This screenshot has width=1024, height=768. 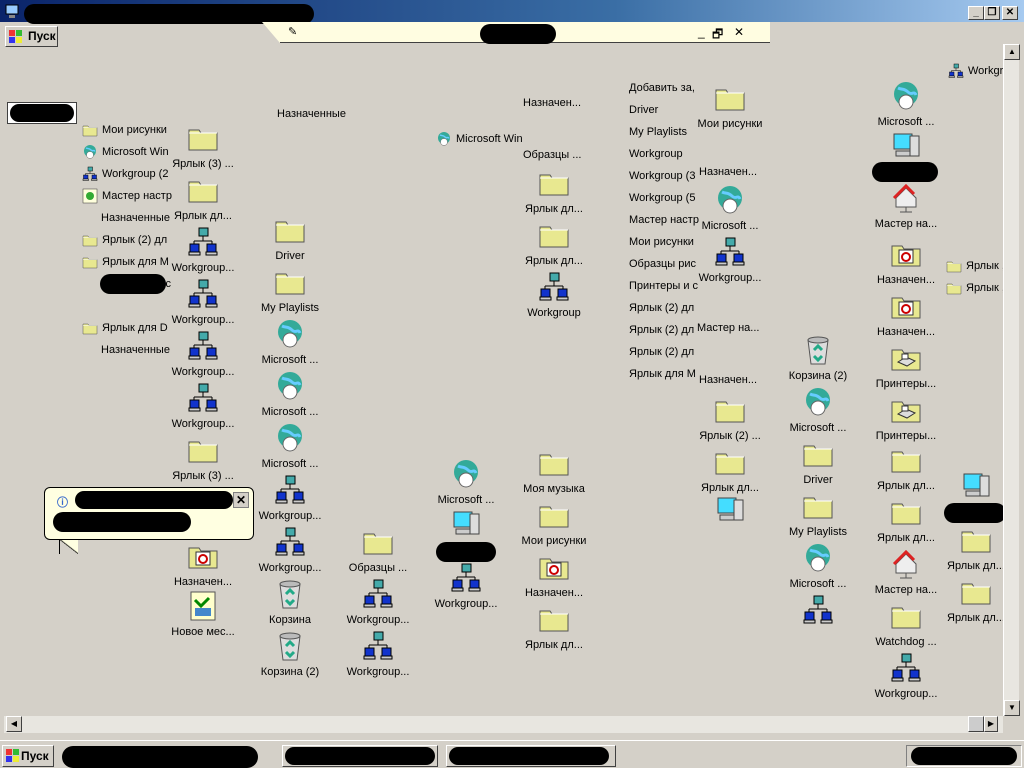 I want to click on balloon-close-button: ✕, so click(x=241, y=500).